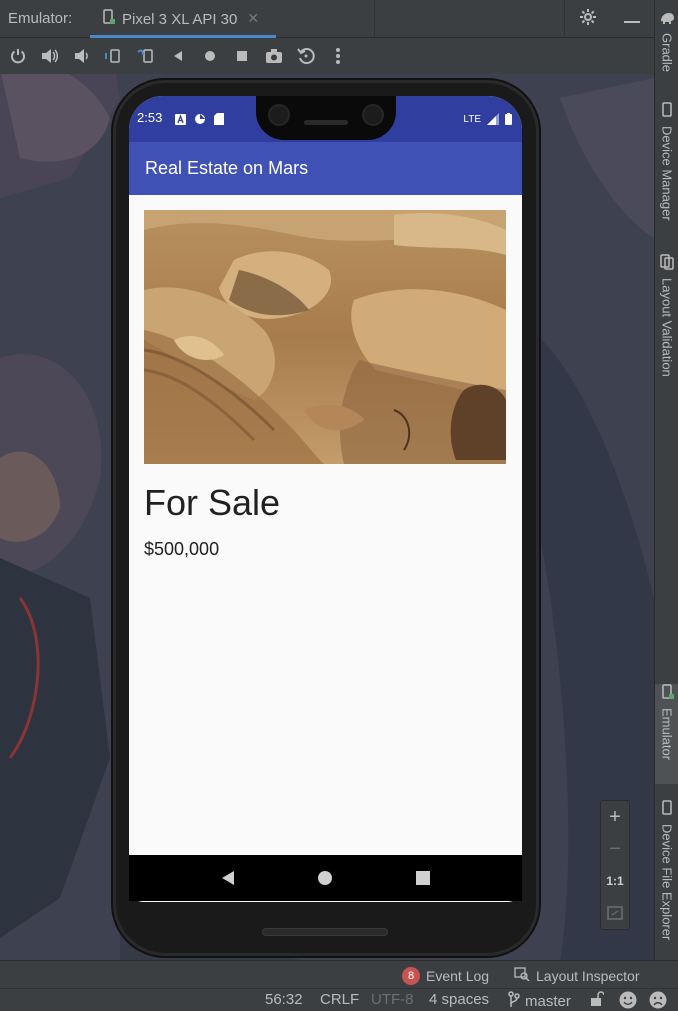 The width and height of the screenshot is (678, 1011). What do you see at coordinates (82, 56) in the screenshot?
I see `volume-down-icon` at bounding box center [82, 56].